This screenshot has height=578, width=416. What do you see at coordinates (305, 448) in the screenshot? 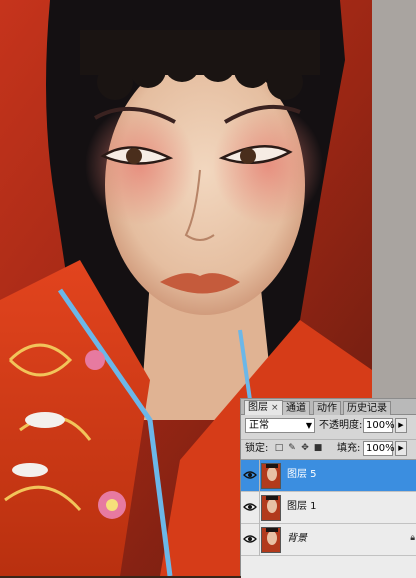
I see `lock-move-icon: ✥` at bounding box center [305, 448].